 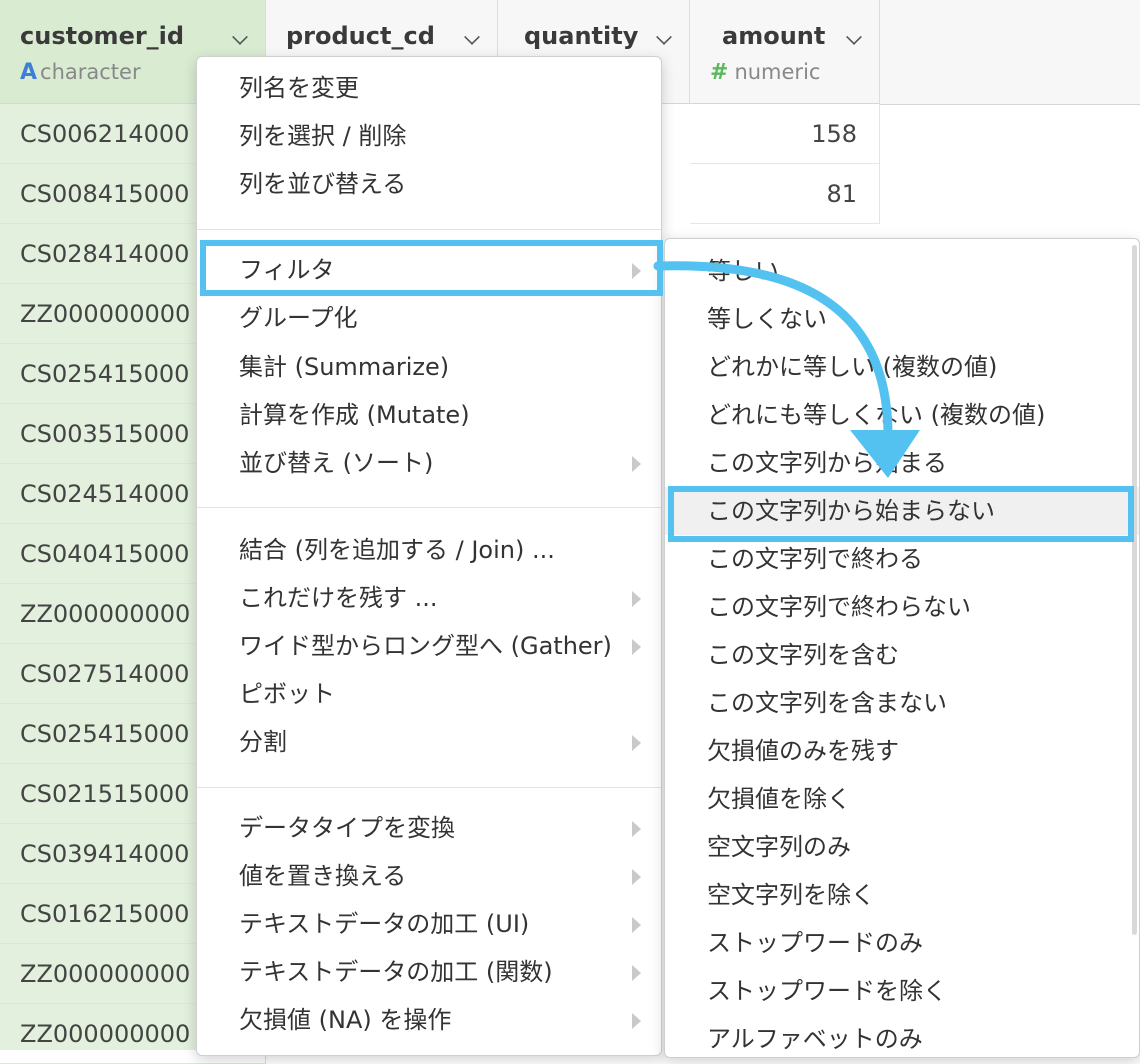 I want to click on menu-item-handle-na: 欠損値 (NA) を操作, so click(x=429, y=1020).